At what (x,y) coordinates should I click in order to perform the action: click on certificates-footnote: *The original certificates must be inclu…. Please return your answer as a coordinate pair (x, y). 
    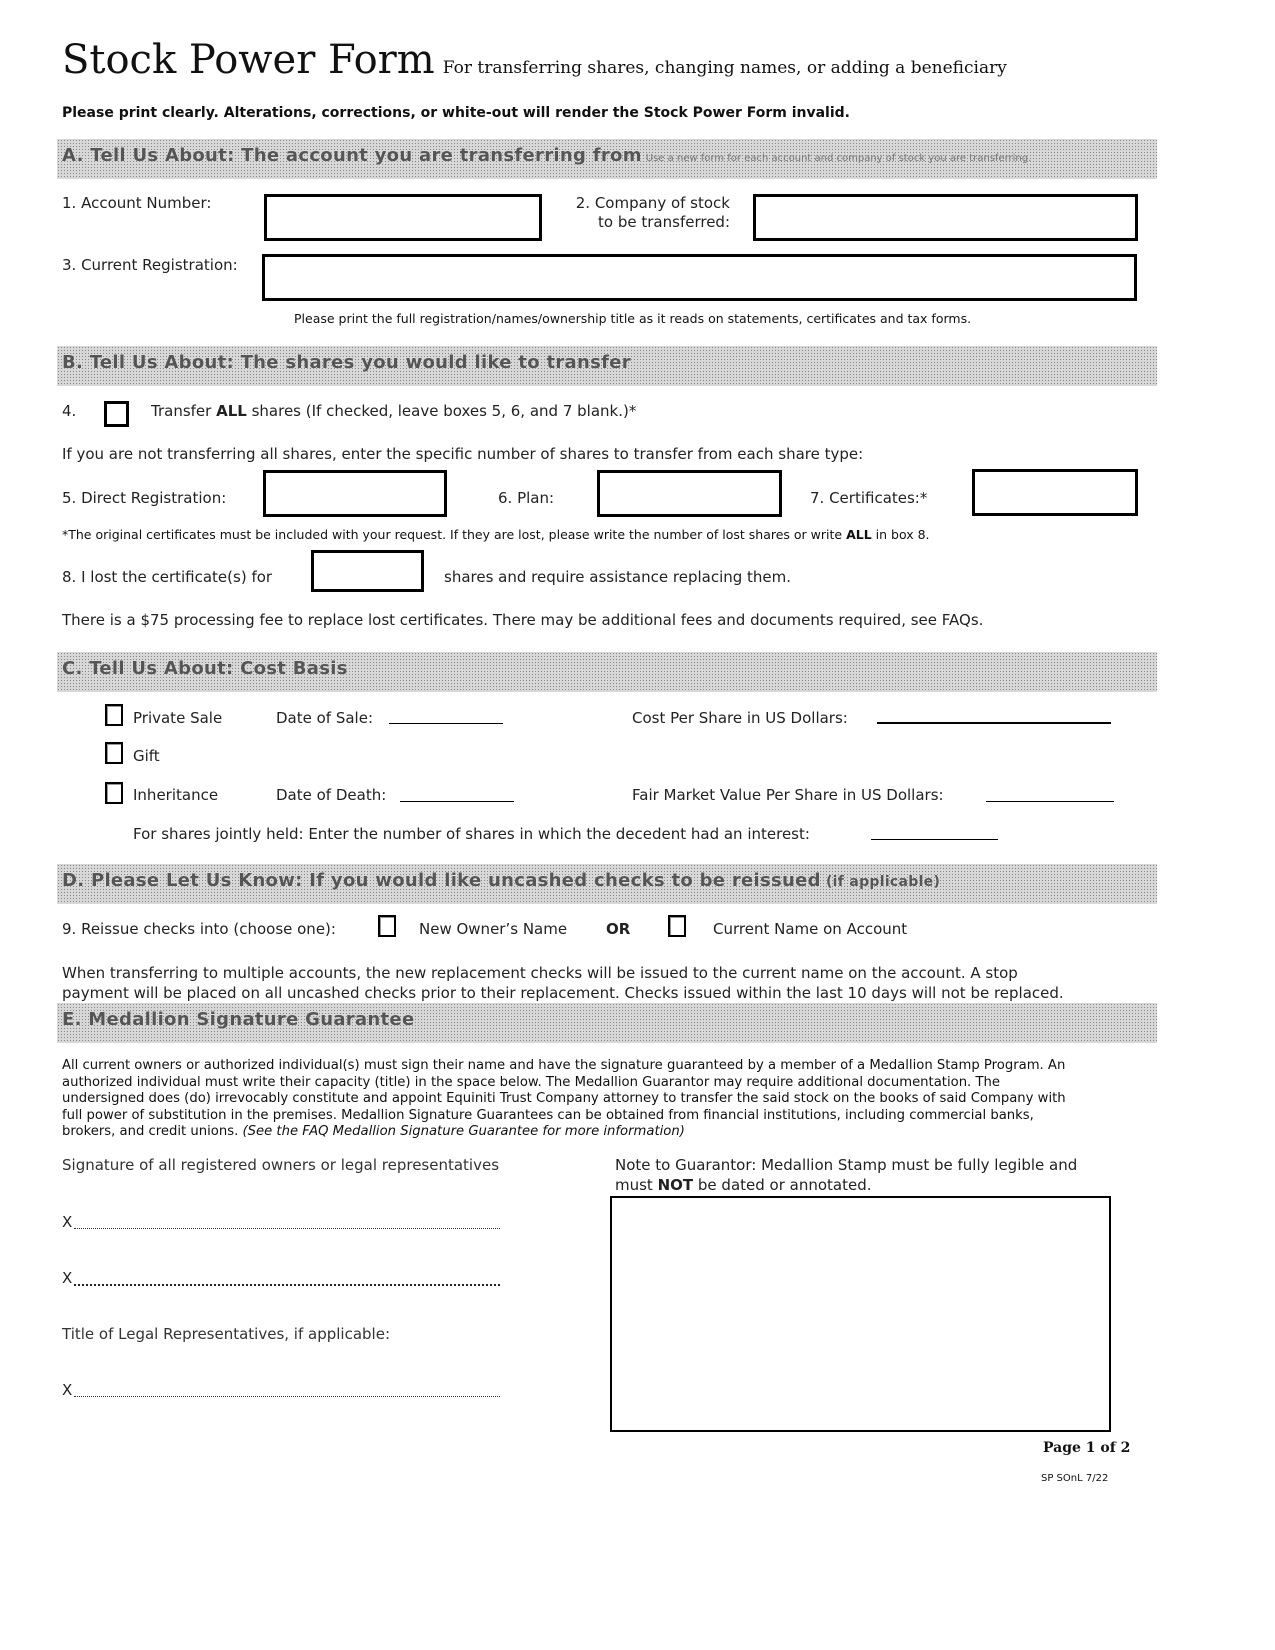
    Looking at the image, I should click on (496, 534).